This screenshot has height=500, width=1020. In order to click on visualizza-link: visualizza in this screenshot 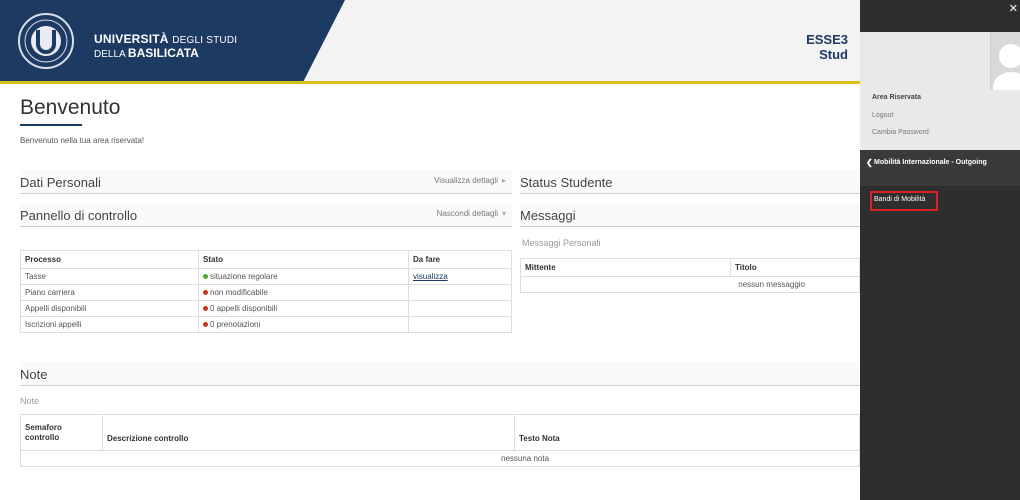, I will do `click(430, 276)`.